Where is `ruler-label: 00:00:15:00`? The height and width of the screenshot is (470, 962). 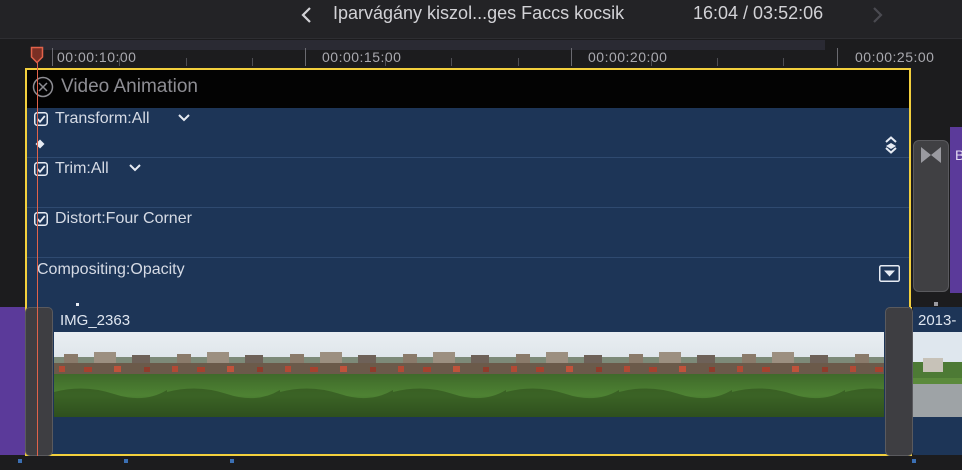
ruler-label: 00:00:15:00 is located at coordinates (362, 57).